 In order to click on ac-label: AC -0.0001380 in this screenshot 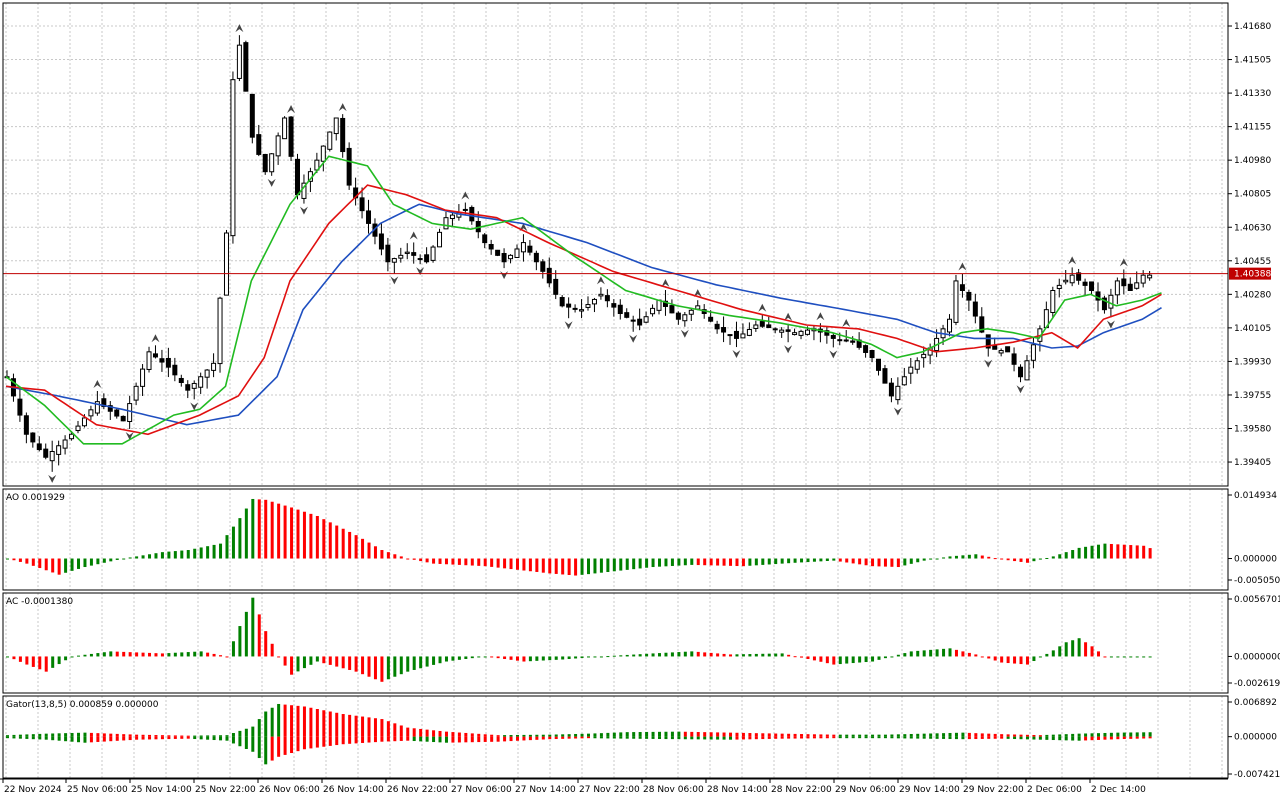, I will do `click(39, 602)`.